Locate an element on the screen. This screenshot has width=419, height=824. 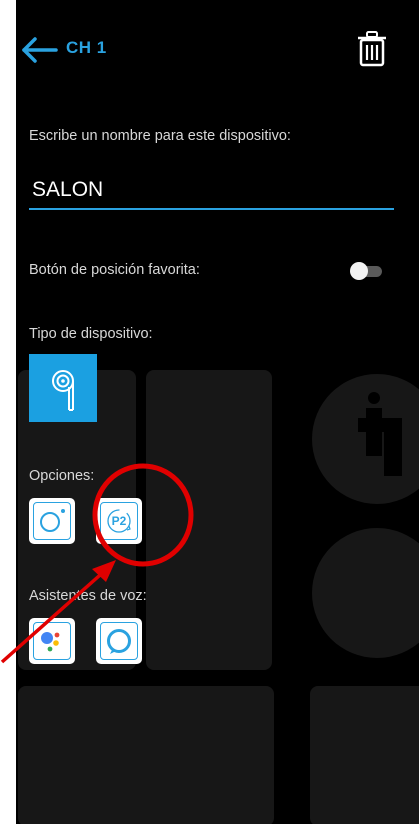
toggle-knob is located at coordinates (359, 271).